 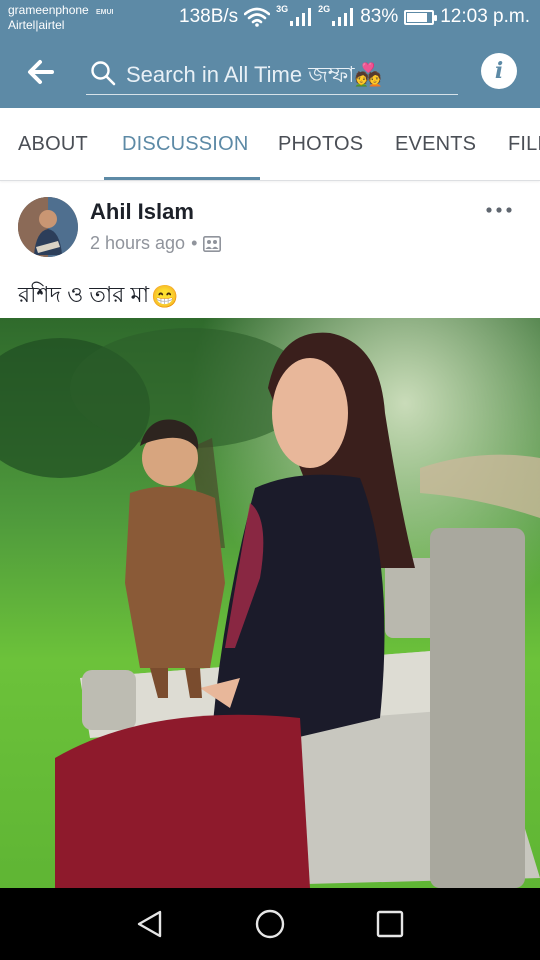 I want to click on battery-level, so click(x=417, y=17).